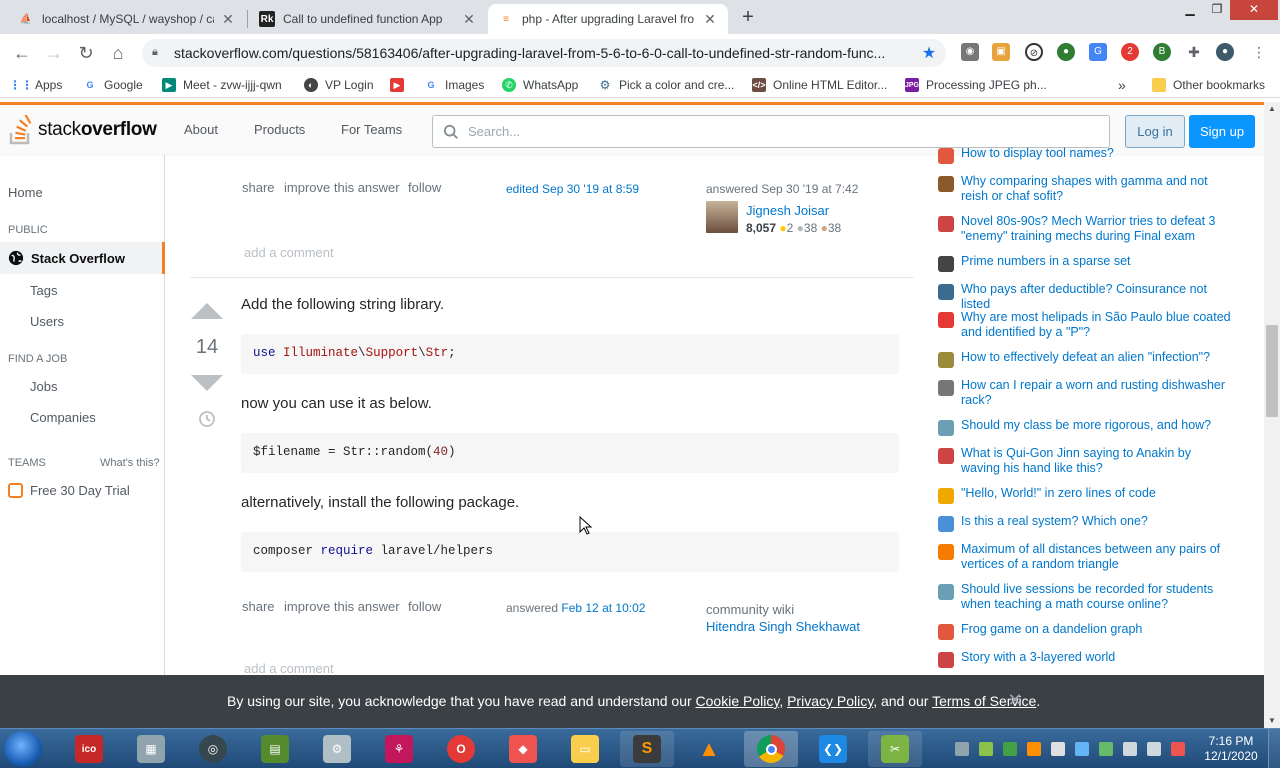 This screenshot has height=768, width=1280. I want to click on home-icon: ⌂, so click(118, 53).